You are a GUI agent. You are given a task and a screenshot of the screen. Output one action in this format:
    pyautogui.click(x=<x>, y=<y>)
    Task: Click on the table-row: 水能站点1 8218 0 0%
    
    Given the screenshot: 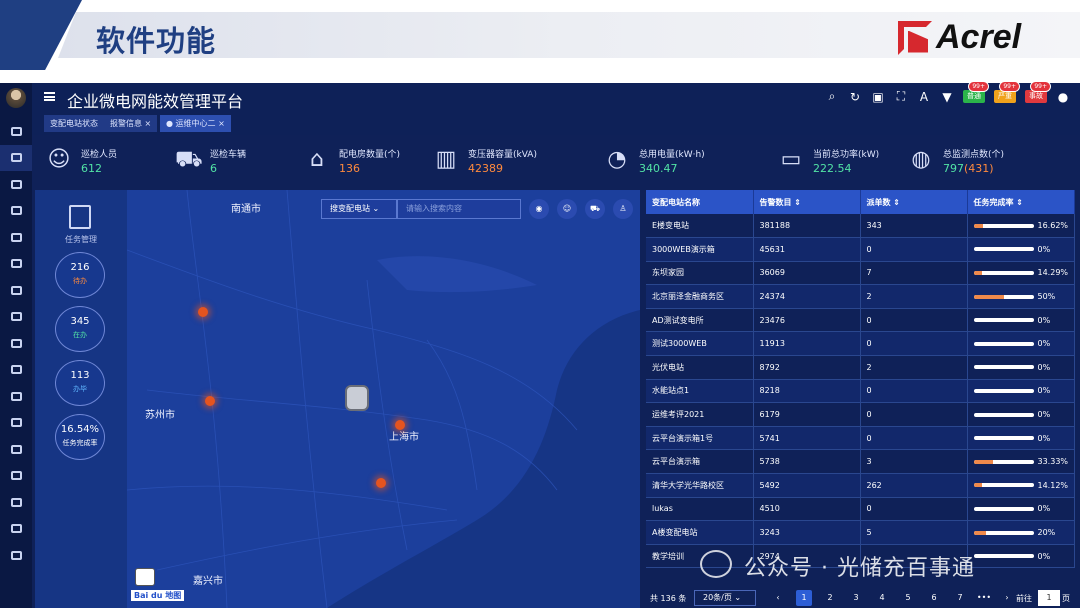 What is the action you would take?
    pyautogui.click(x=860, y=391)
    